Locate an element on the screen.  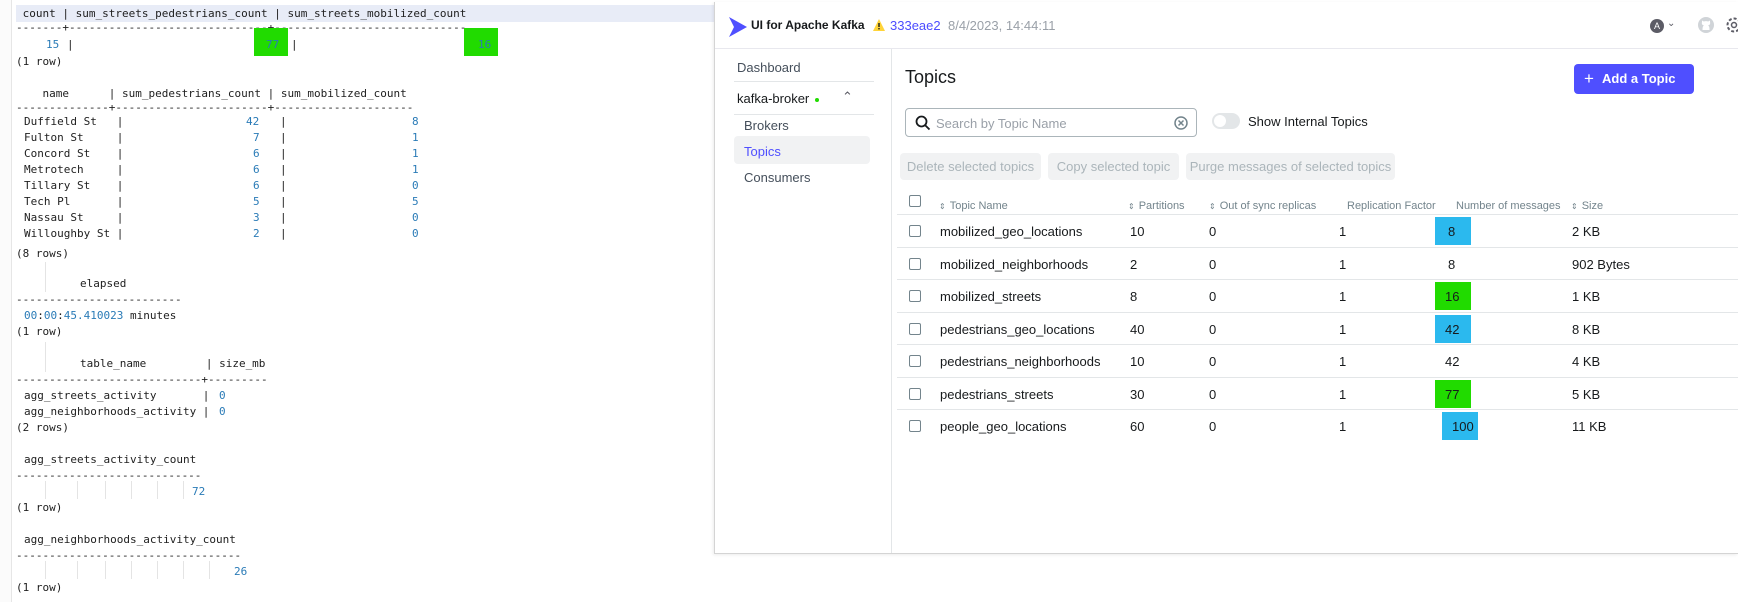
kafka-ui-logo-icon is located at coordinates (738, 27).